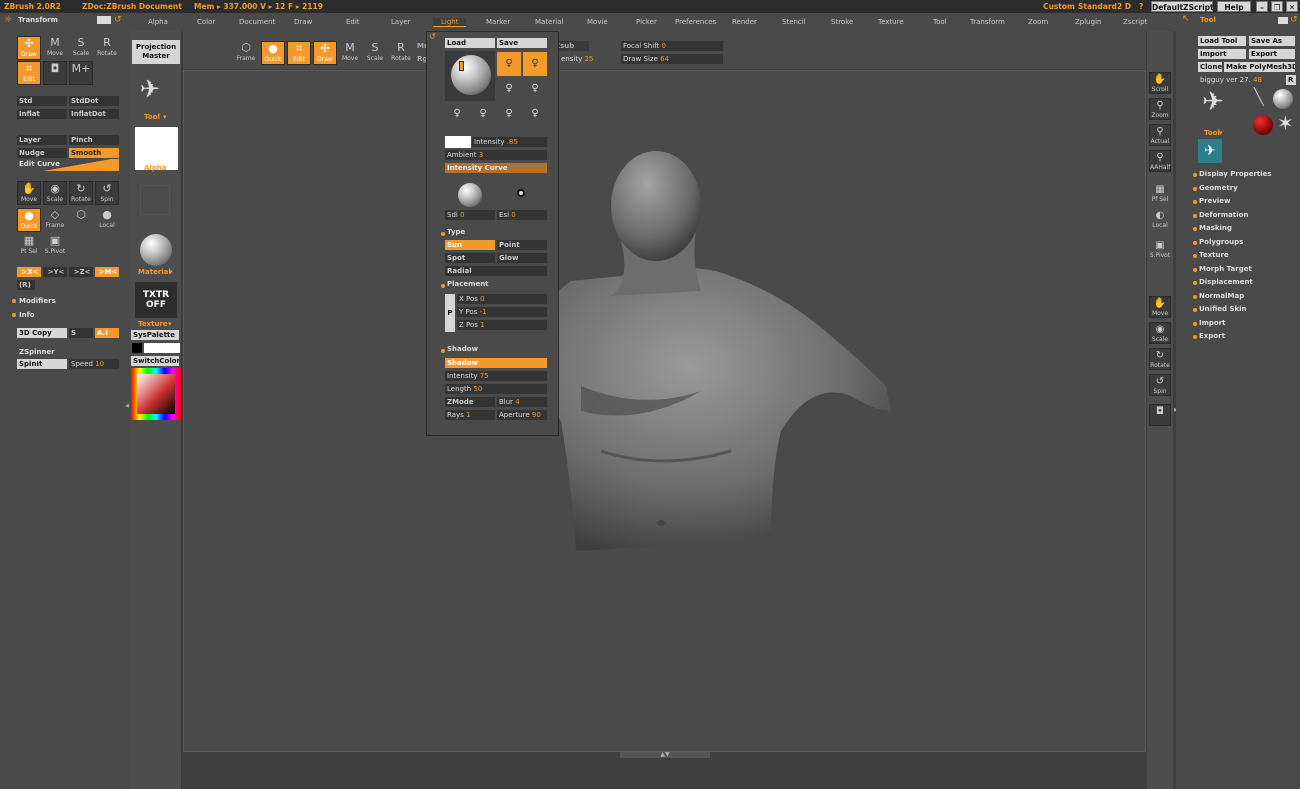  Describe the element at coordinates (1225, 269) in the screenshot. I see `submenu-morph-target: Morph Target` at that location.